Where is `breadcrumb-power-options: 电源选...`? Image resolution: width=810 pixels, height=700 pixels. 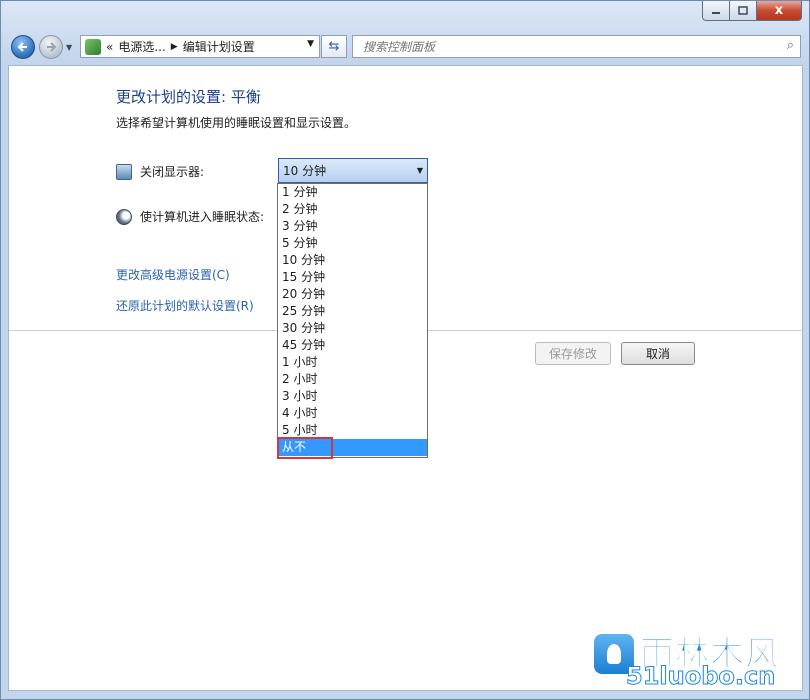
breadcrumb-power-options: 电源选... is located at coordinates (141, 46).